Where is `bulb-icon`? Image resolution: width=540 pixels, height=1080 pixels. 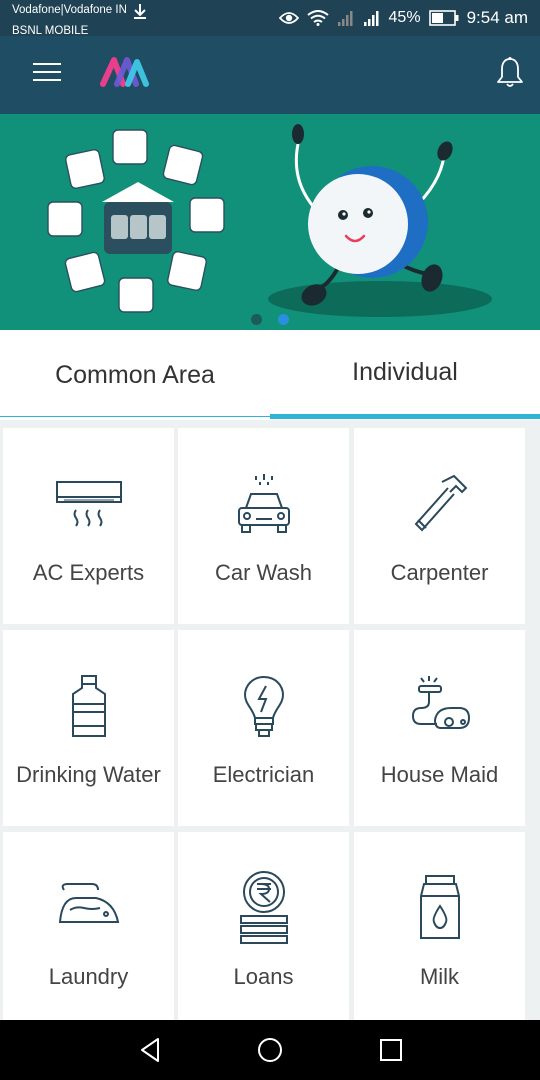 bulb-icon is located at coordinates (264, 709).